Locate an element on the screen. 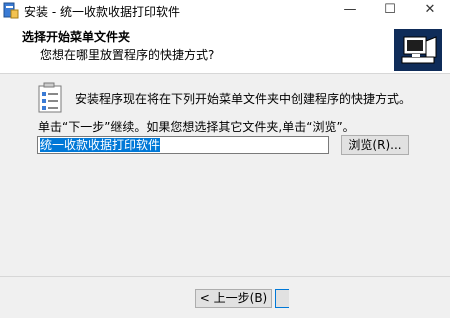  back-button: < 上一步(B) is located at coordinates (233, 298).